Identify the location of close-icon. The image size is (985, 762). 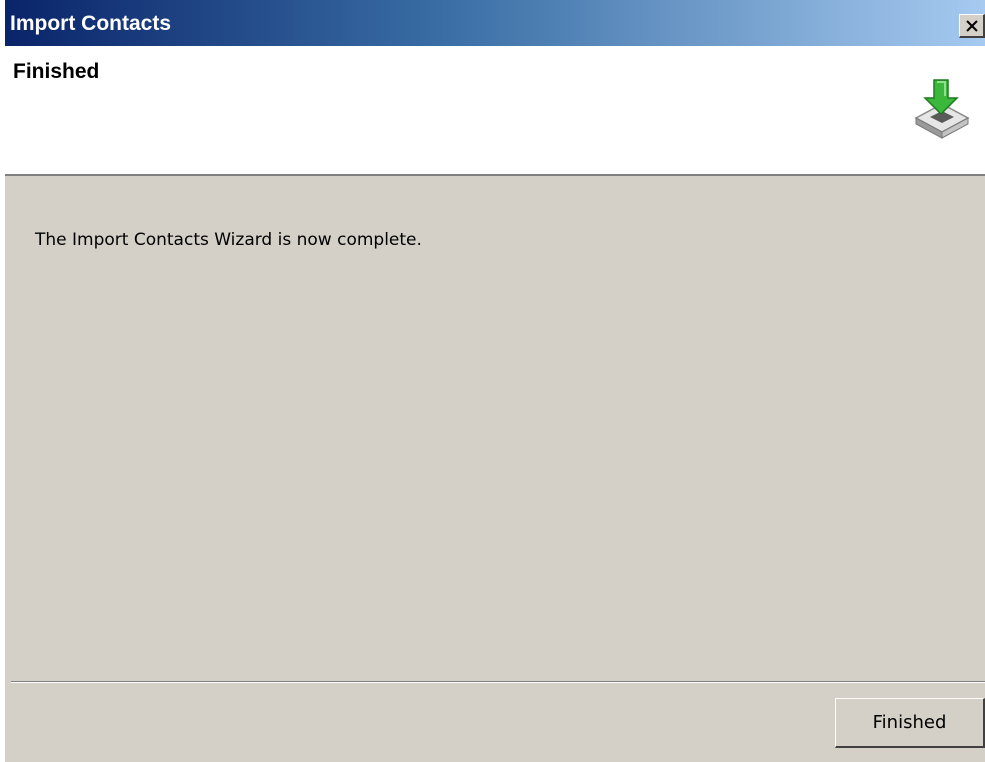
(971, 25).